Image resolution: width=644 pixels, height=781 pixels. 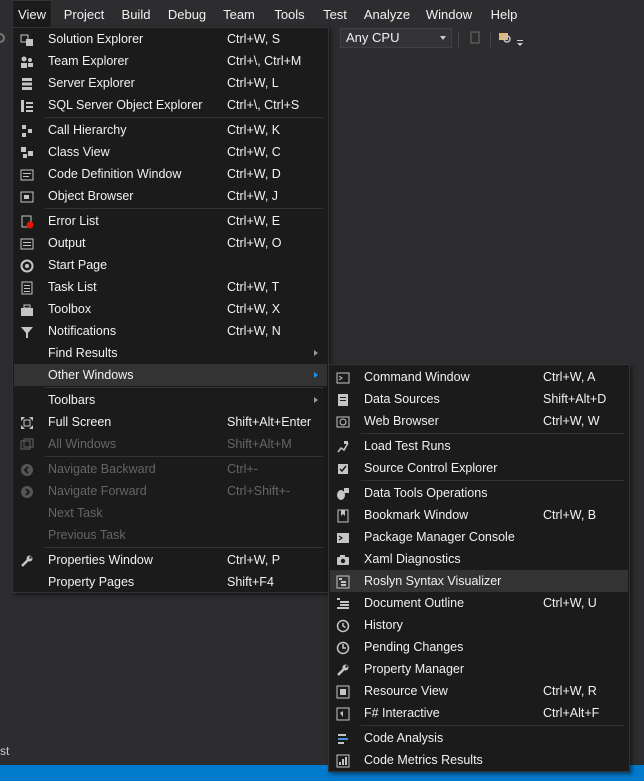 What do you see at coordinates (402, 713) in the screenshot?
I see `menu-item-label: F# Interactive` at bounding box center [402, 713].